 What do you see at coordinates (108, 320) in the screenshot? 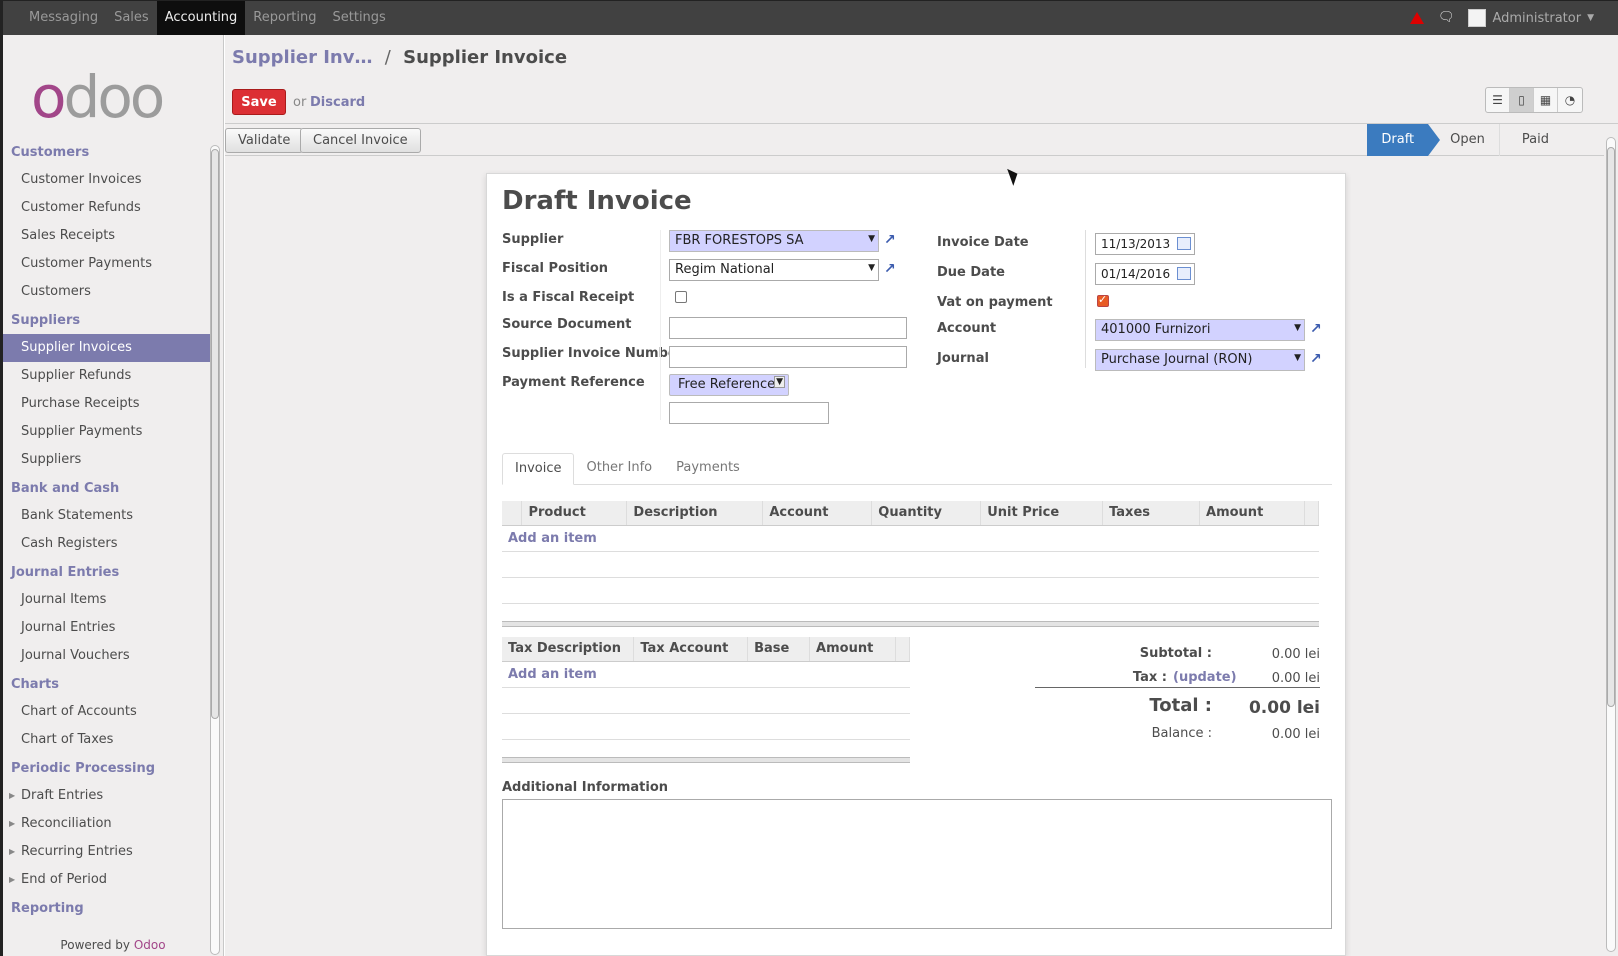
I see `sidebar-section-suppliers: Suppliers` at bounding box center [108, 320].